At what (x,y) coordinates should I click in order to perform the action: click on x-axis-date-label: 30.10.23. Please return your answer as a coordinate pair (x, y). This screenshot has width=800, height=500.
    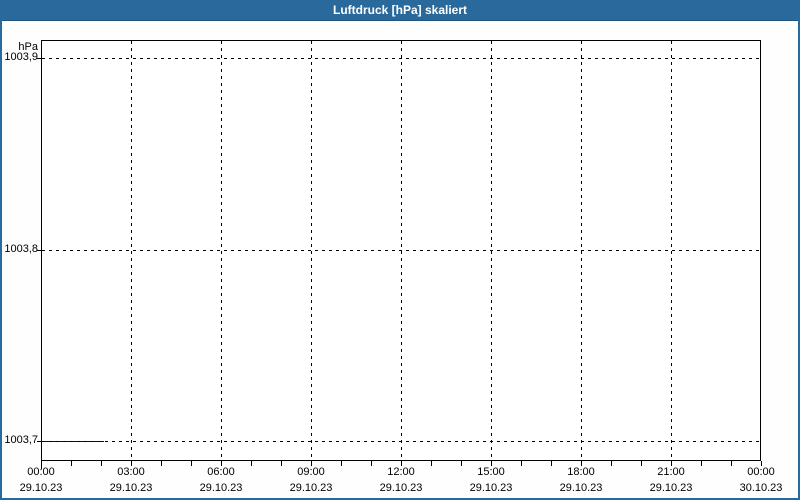
    Looking at the image, I should click on (761, 488).